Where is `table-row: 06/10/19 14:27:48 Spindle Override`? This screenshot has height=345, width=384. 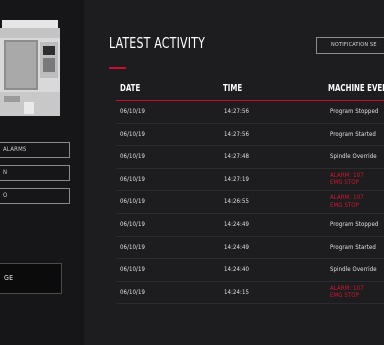
table-row: 06/10/19 14:27:48 Spindle Override is located at coordinates (250, 157).